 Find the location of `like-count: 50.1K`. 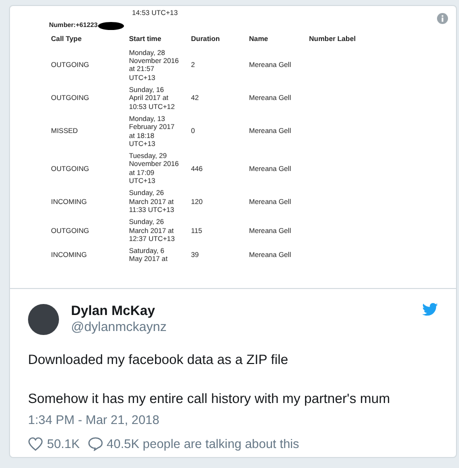

like-count: 50.1K is located at coordinates (63, 444).